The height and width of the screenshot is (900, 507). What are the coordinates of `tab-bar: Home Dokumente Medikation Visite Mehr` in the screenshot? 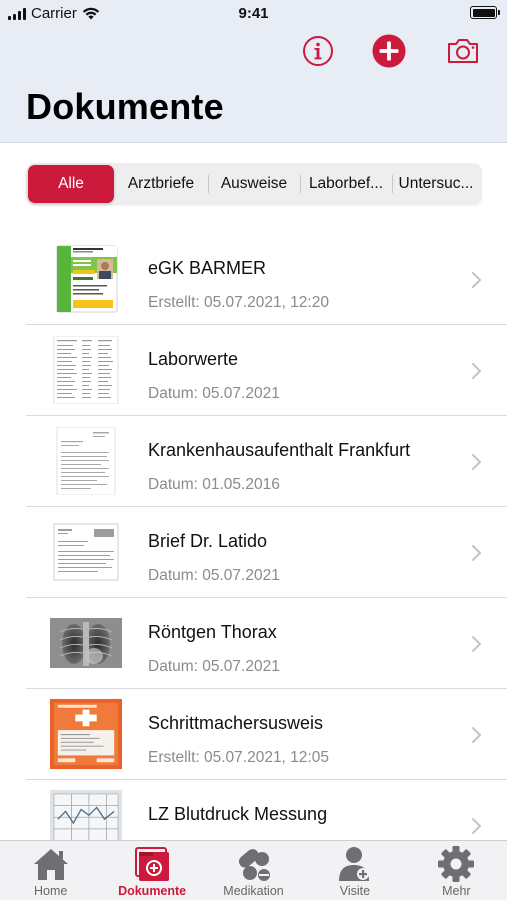 It's located at (253, 870).